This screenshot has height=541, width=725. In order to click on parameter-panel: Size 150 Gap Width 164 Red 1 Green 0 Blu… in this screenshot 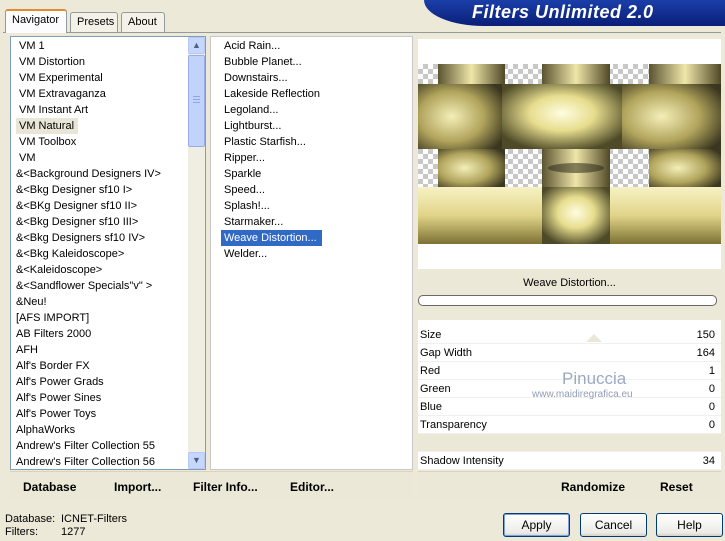, I will do `click(569, 395)`.